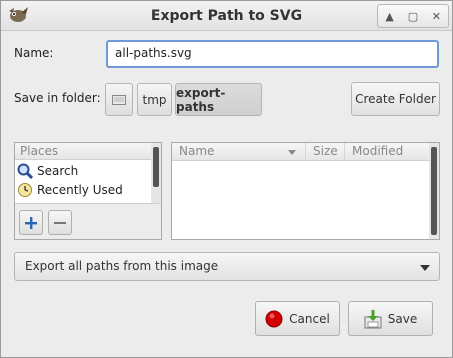  What do you see at coordinates (227, 266) in the screenshot?
I see `export-mode-dropdown: Export all paths from this image` at bounding box center [227, 266].